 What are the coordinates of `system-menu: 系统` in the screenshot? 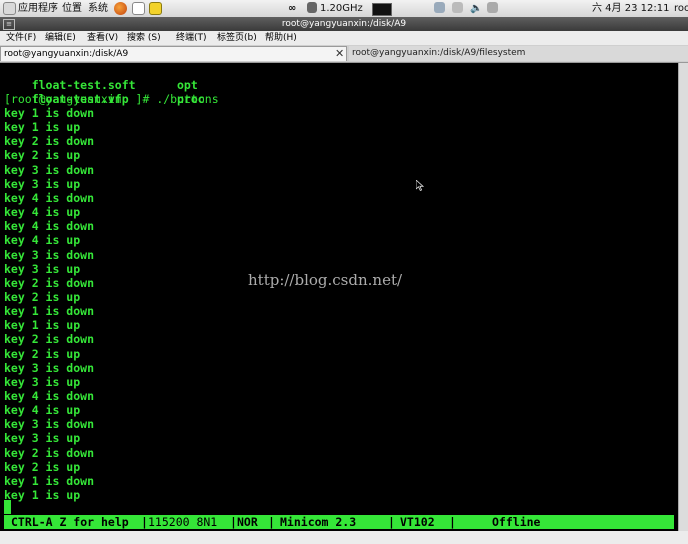 It's located at (98, 8).